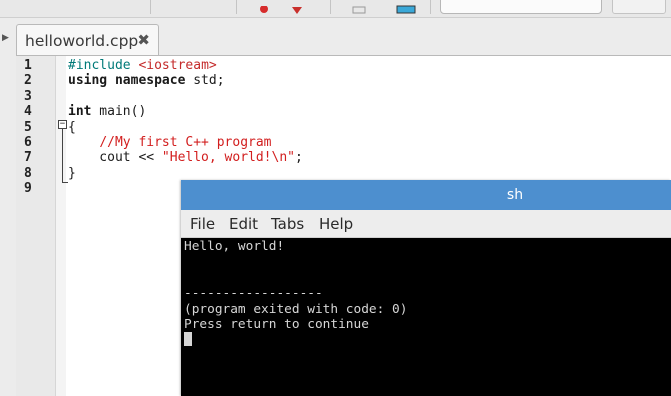 The image size is (671, 396). I want to click on line-numbers: 123456789, so click(28, 127).